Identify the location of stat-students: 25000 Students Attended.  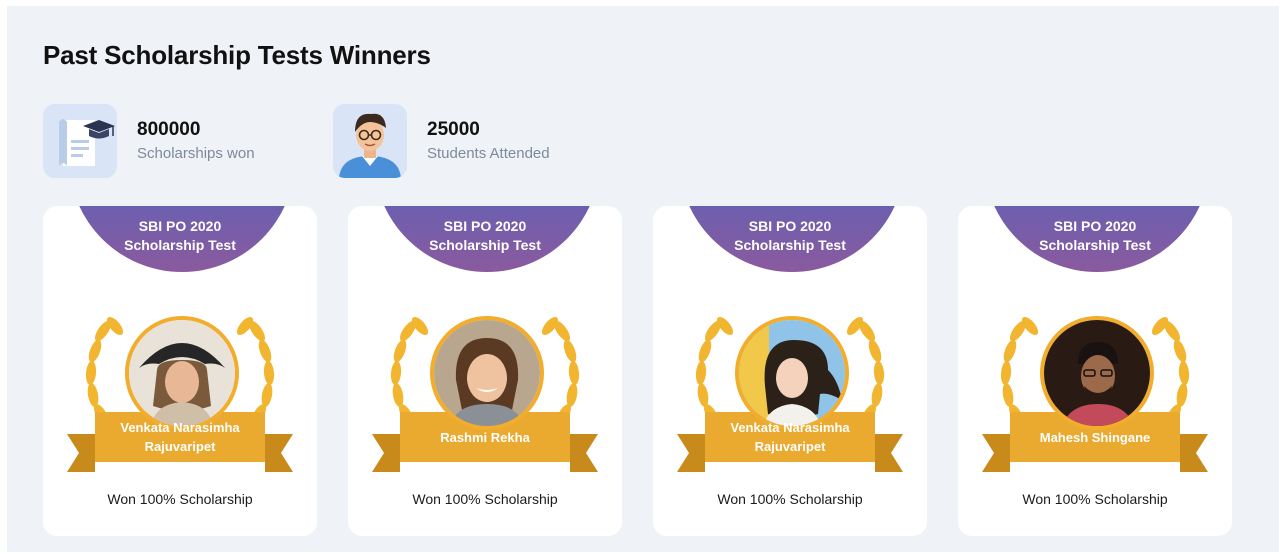
(441, 141).